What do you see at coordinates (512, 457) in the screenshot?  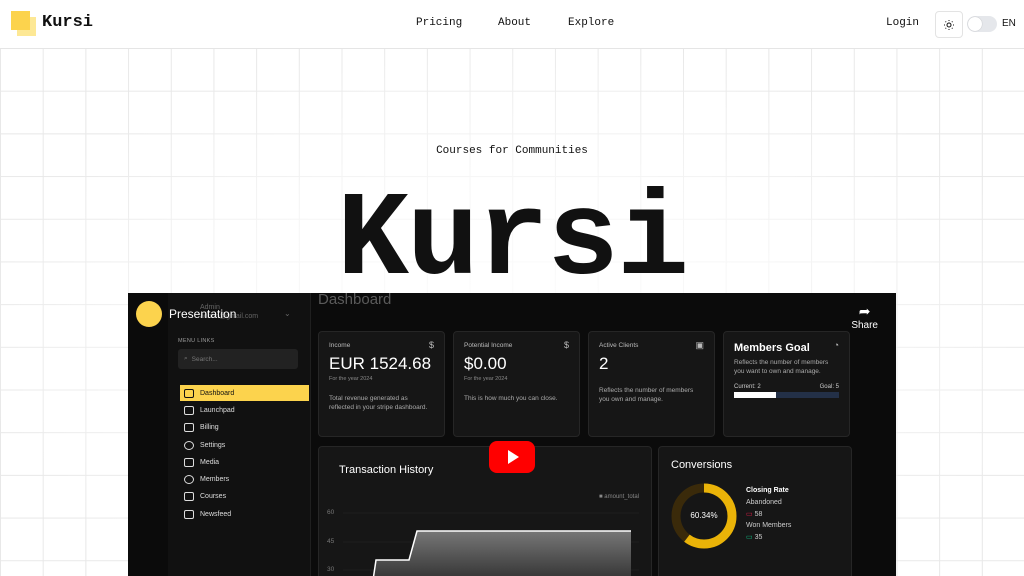 I see `youtube-play-button` at bounding box center [512, 457].